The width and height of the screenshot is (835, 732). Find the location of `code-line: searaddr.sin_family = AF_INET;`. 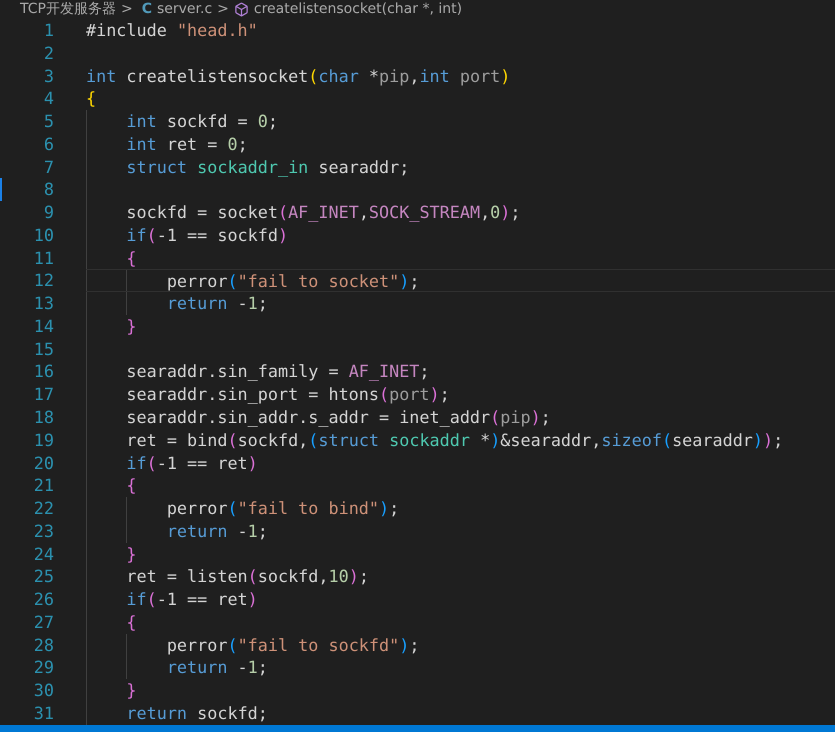

code-line: searaddr.sin_family = AF_INET; is located at coordinates (460, 372).